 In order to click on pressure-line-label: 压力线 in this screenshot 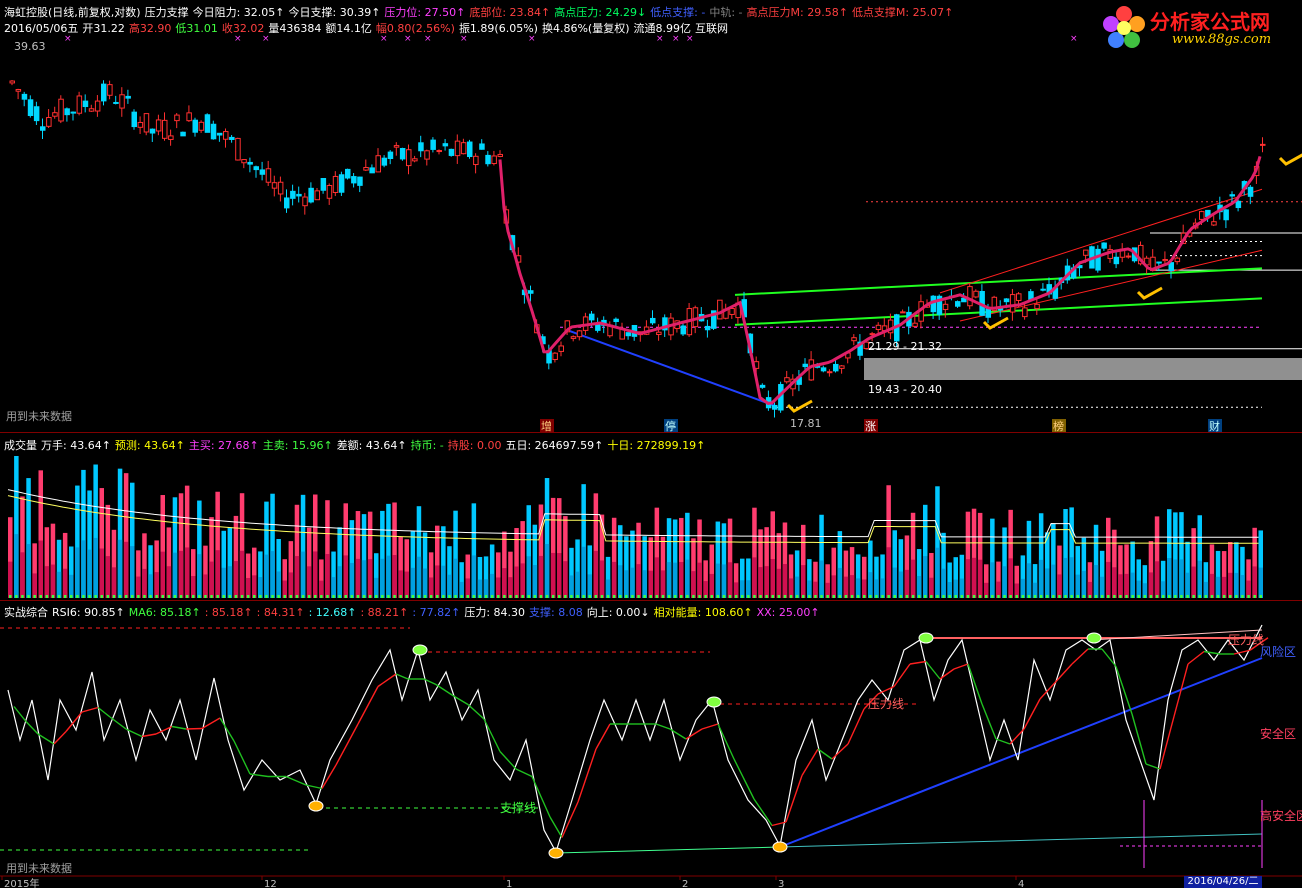, I will do `click(886, 704)`.